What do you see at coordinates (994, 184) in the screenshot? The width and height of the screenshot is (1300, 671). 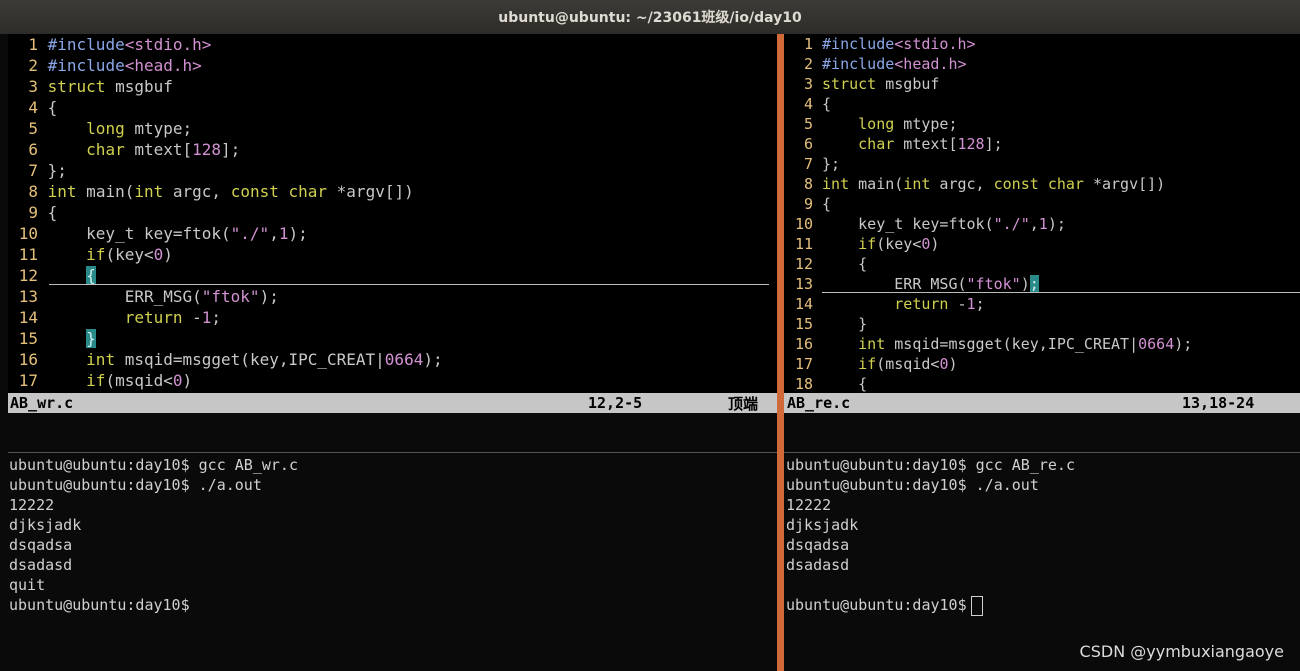 I see `code-text: int main(int argc, const char *argv[])` at bounding box center [994, 184].